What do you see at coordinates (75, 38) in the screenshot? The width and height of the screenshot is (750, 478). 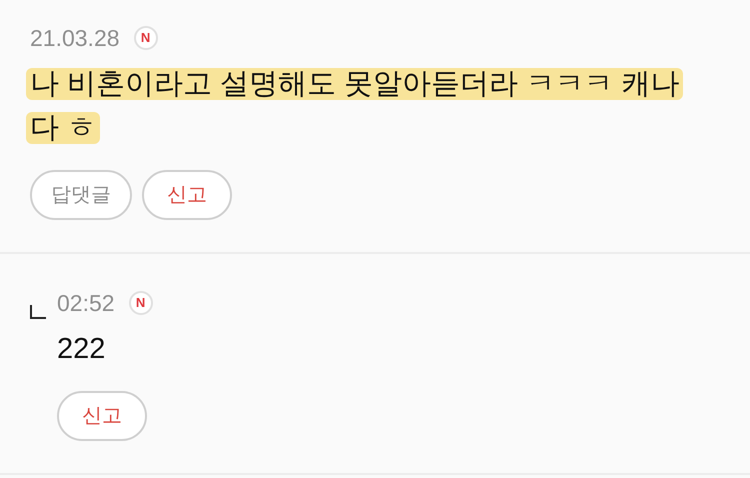 I see `comment-date: 21.03.28` at bounding box center [75, 38].